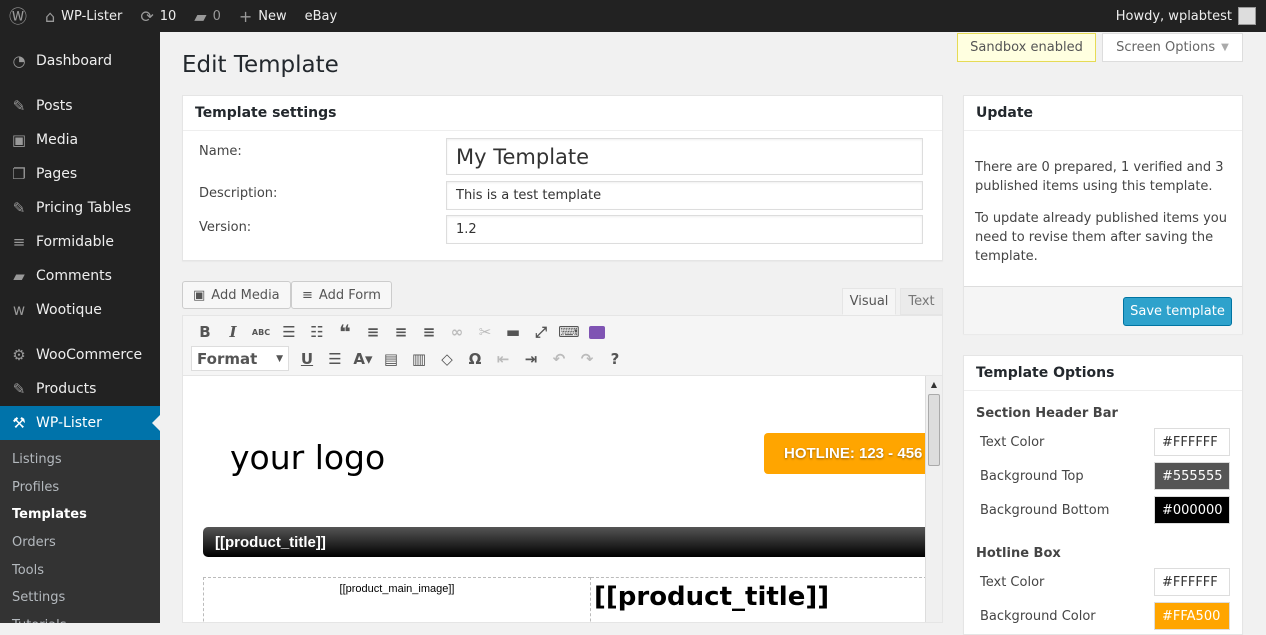 The height and width of the screenshot is (635, 1266). I want to click on description-field: This is a test template, so click(684, 195).